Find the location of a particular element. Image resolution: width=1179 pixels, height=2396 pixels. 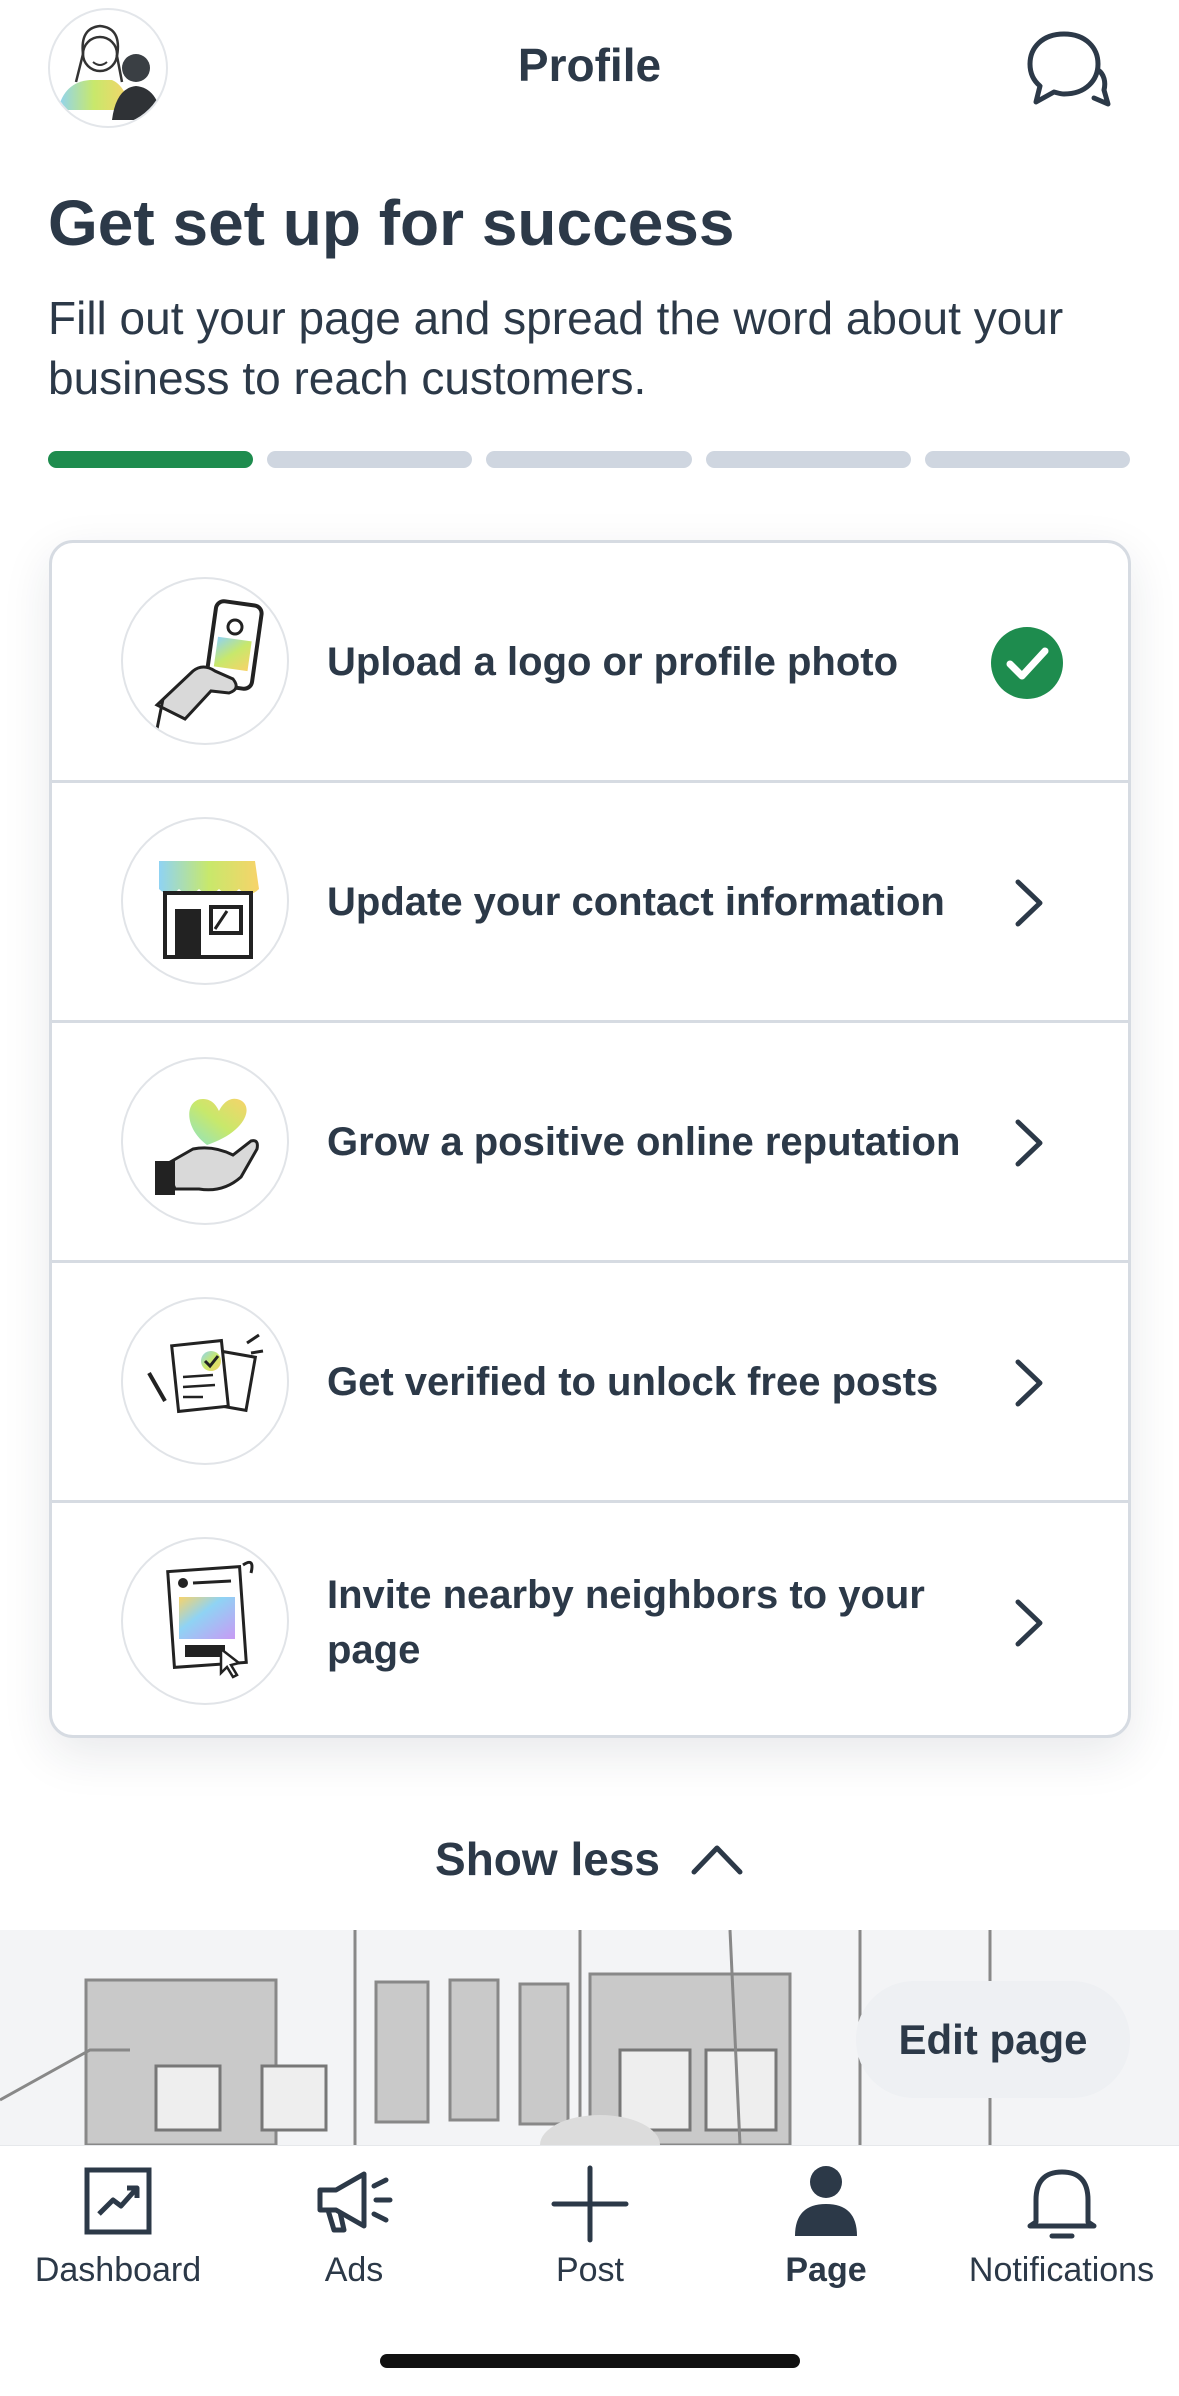

task-label: Upload a logo or profile photo is located at coordinates (613, 662).